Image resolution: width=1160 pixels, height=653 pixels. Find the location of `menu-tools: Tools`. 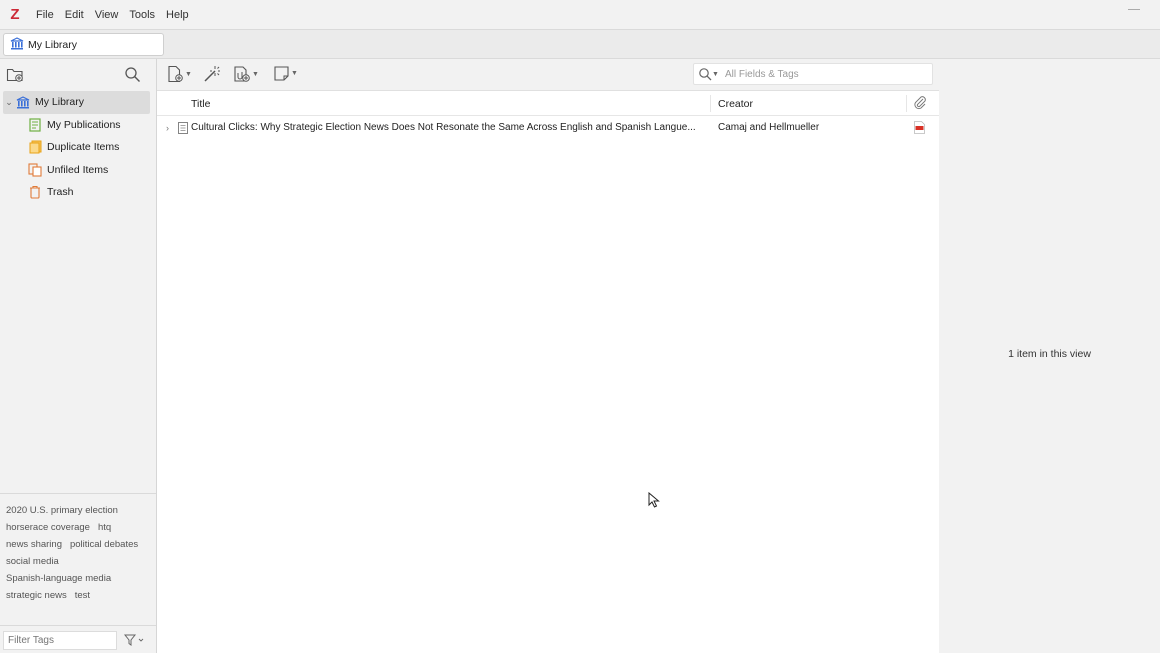

menu-tools: Tools is located at coordinates (142, 15).